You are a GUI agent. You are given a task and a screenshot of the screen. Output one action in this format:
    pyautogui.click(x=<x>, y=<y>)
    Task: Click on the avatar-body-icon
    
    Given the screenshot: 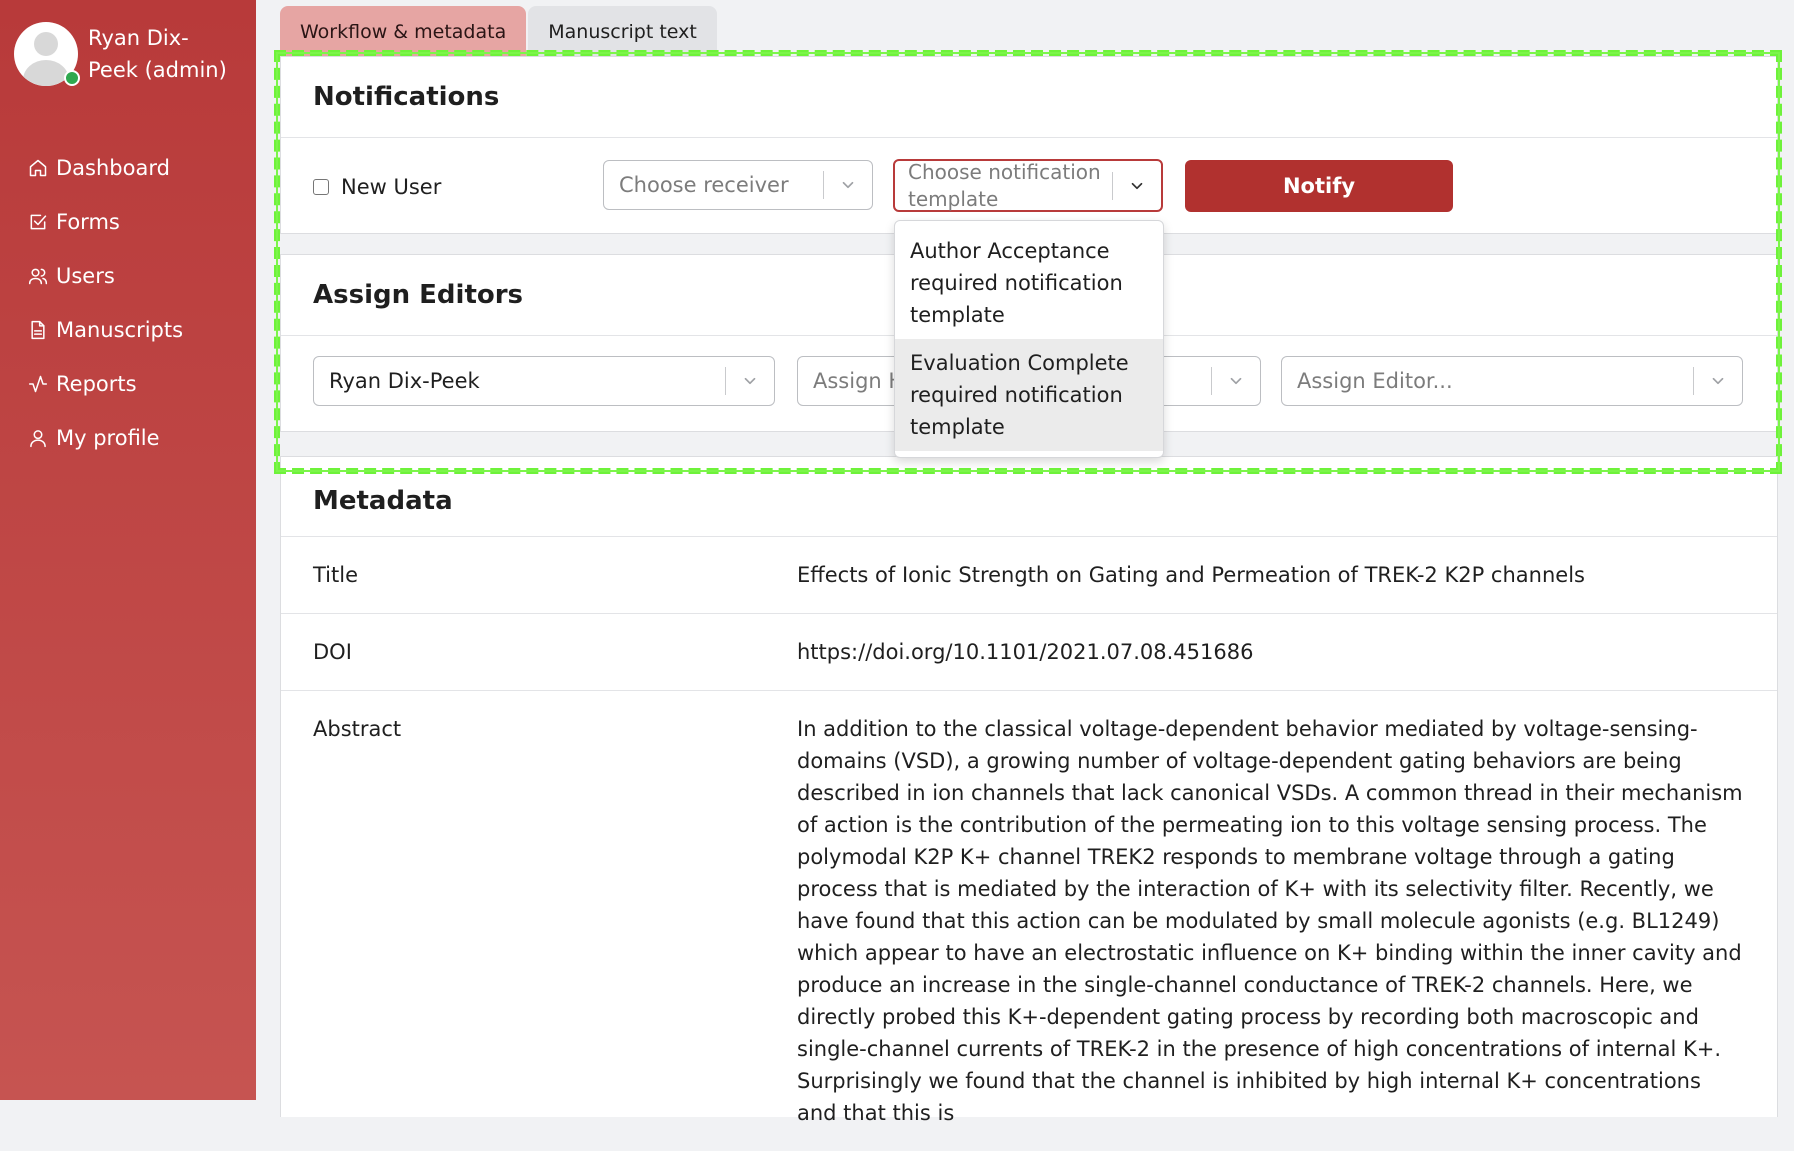 What is the action you would take?
    pyautogui.click(x=46, y=73)
    